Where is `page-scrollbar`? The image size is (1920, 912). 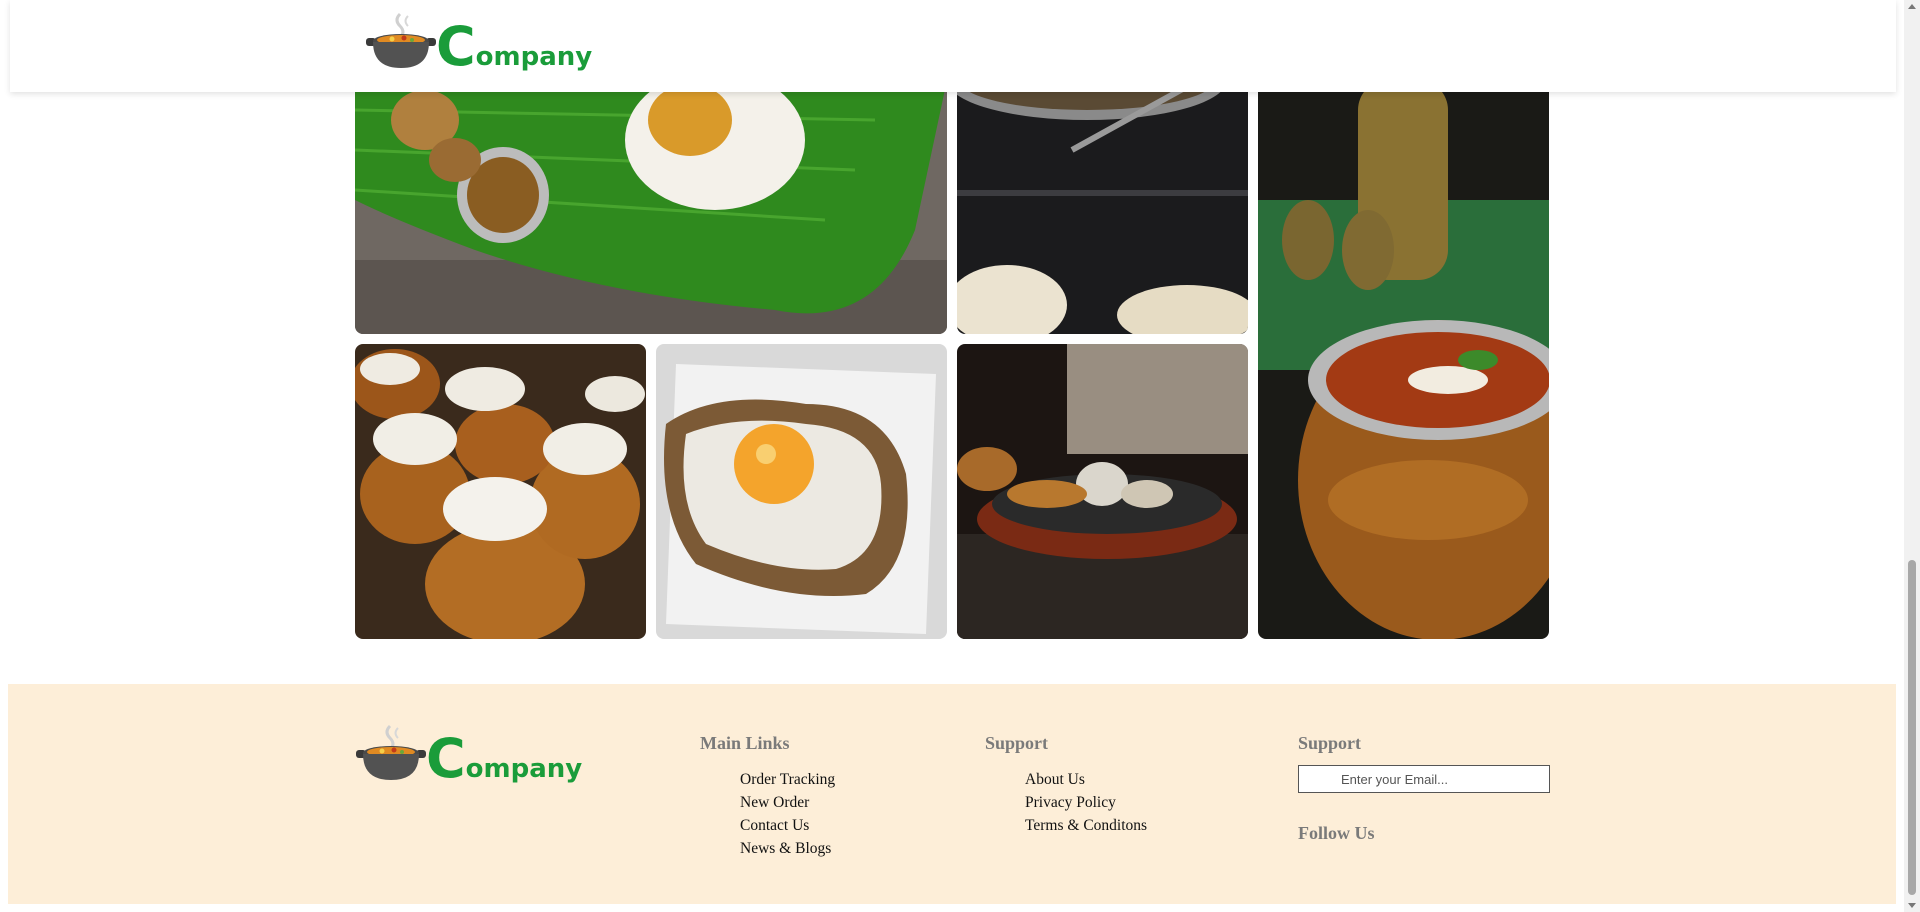 page-scrollbar is located at coordinates (1912, 456).